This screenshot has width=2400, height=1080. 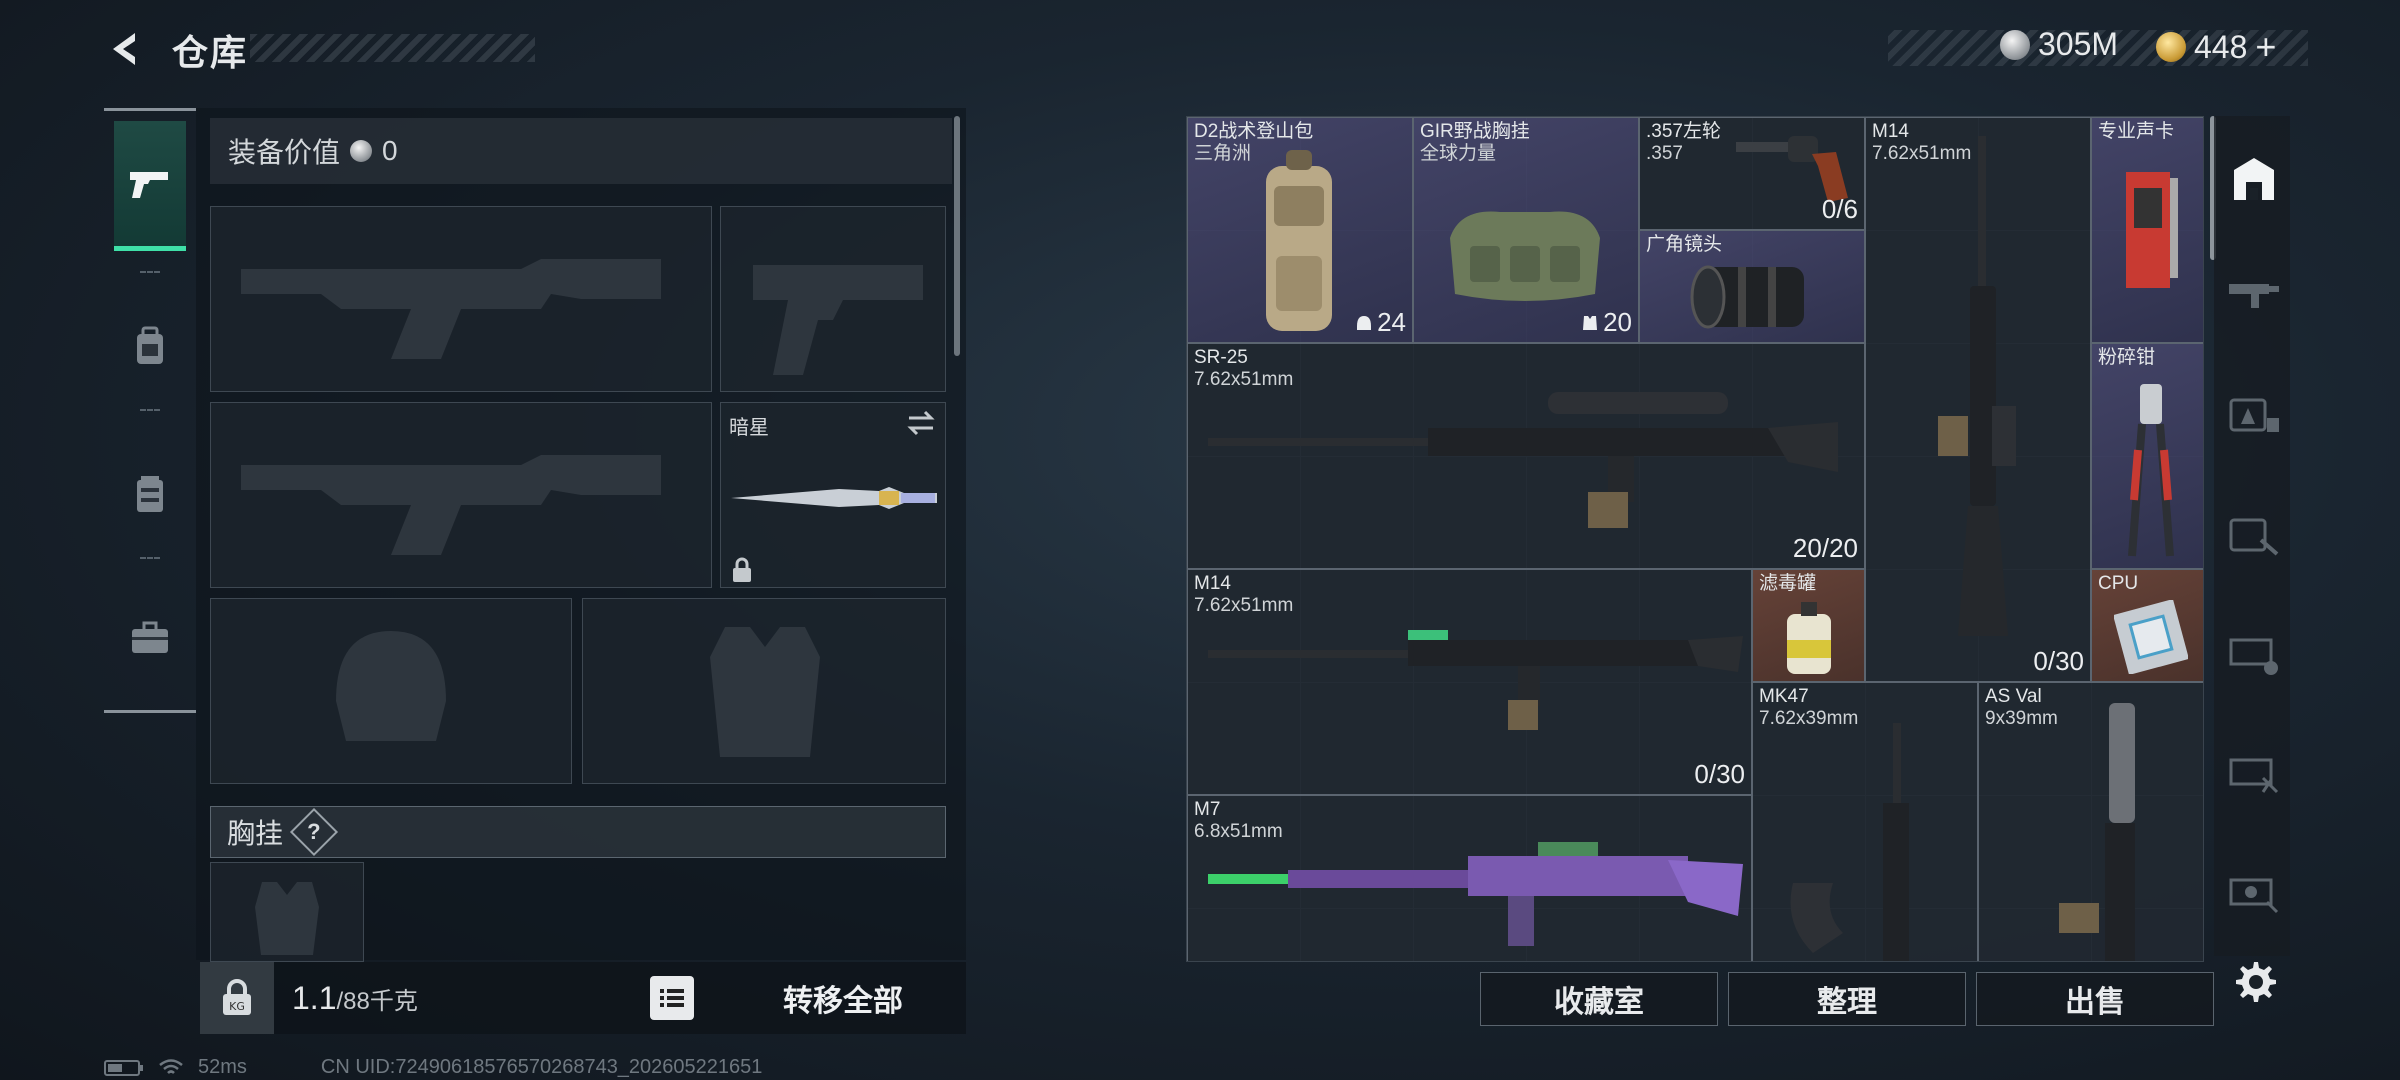 I want to click on category-tabs, so click(x=150, y=410).